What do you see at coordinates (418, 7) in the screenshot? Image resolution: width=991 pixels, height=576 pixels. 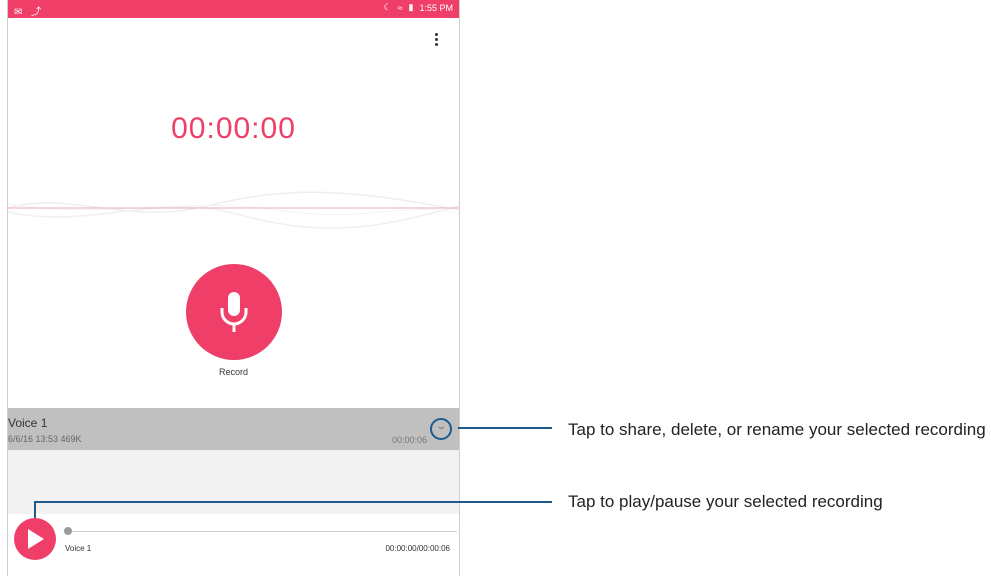 I see `status-right: ☾ ≈ ▮ 1:55 PM` at bounding box center [418, 7].